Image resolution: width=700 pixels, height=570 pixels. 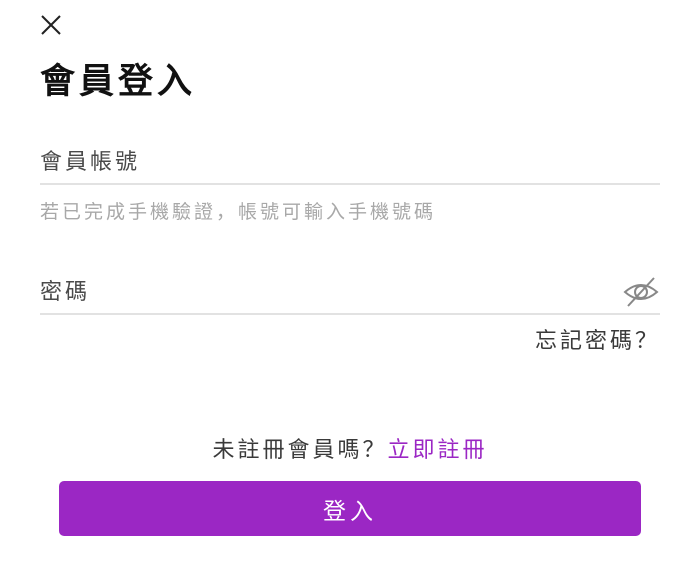 I want to click on password-visibility-toggle, so click(x=641, y=292).